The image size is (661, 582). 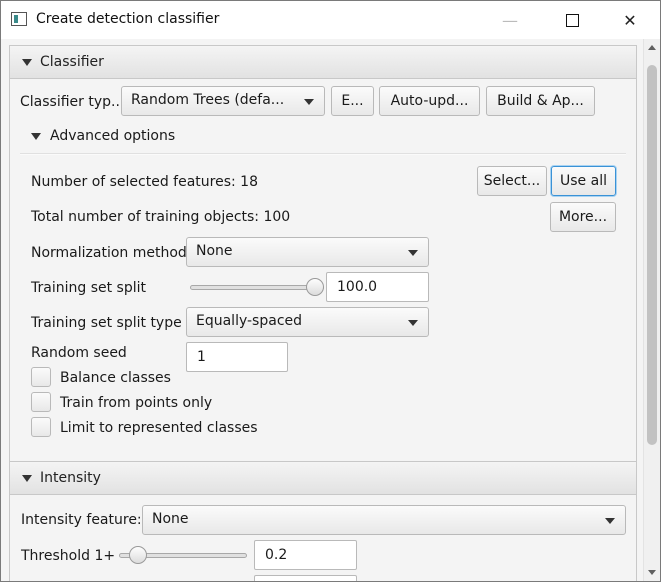 I want to click on threshold1-value: 0.2, so click(x=276, y=555).